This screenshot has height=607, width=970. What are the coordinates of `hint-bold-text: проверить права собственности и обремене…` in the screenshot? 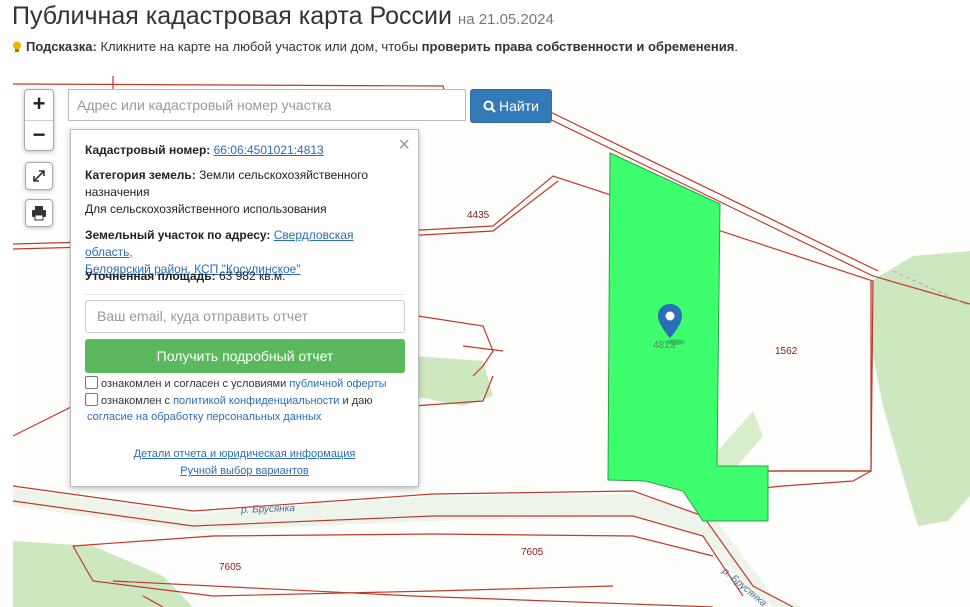 It's located at (578, 46).